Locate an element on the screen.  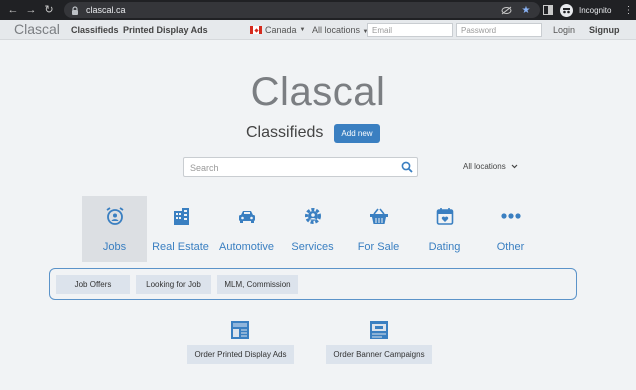
eye-off-icon is located at coordinates (506, 10).